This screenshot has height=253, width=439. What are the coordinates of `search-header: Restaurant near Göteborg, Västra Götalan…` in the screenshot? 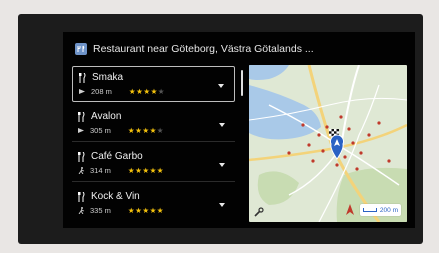 It's located at (240, 49).